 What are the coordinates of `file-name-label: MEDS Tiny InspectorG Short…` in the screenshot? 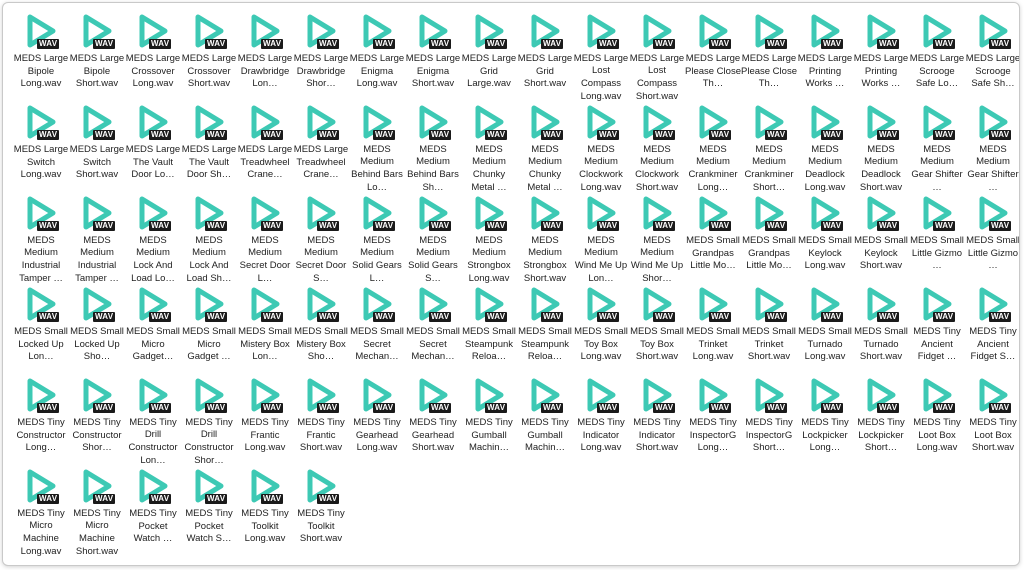 It's located at (769, 435).